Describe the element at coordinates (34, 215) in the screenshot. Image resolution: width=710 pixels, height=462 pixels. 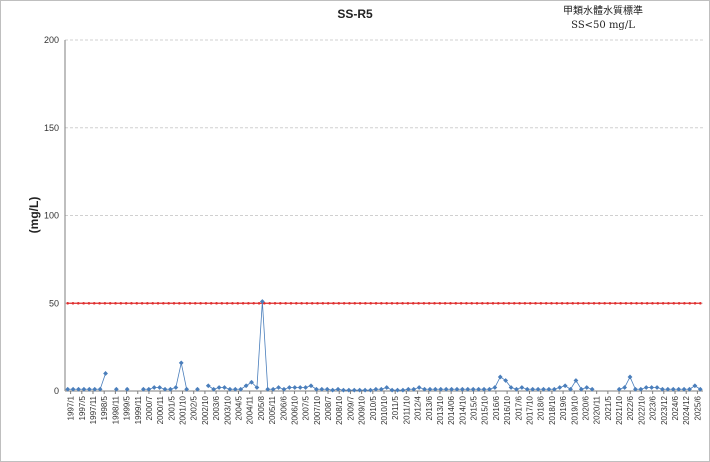
I see `y-axis-label: (mg/L)` at that location.